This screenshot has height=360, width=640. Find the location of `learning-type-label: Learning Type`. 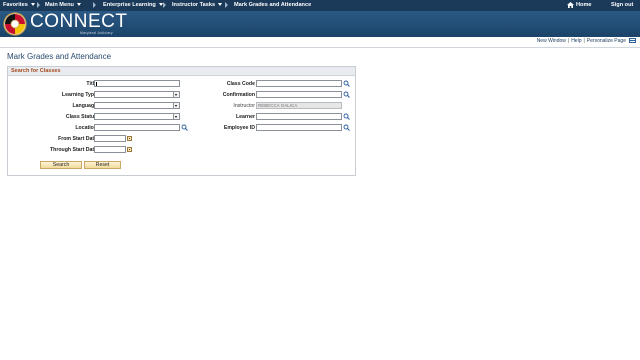

learning-type-label: Learning Type is located at coordinates (79, 95).